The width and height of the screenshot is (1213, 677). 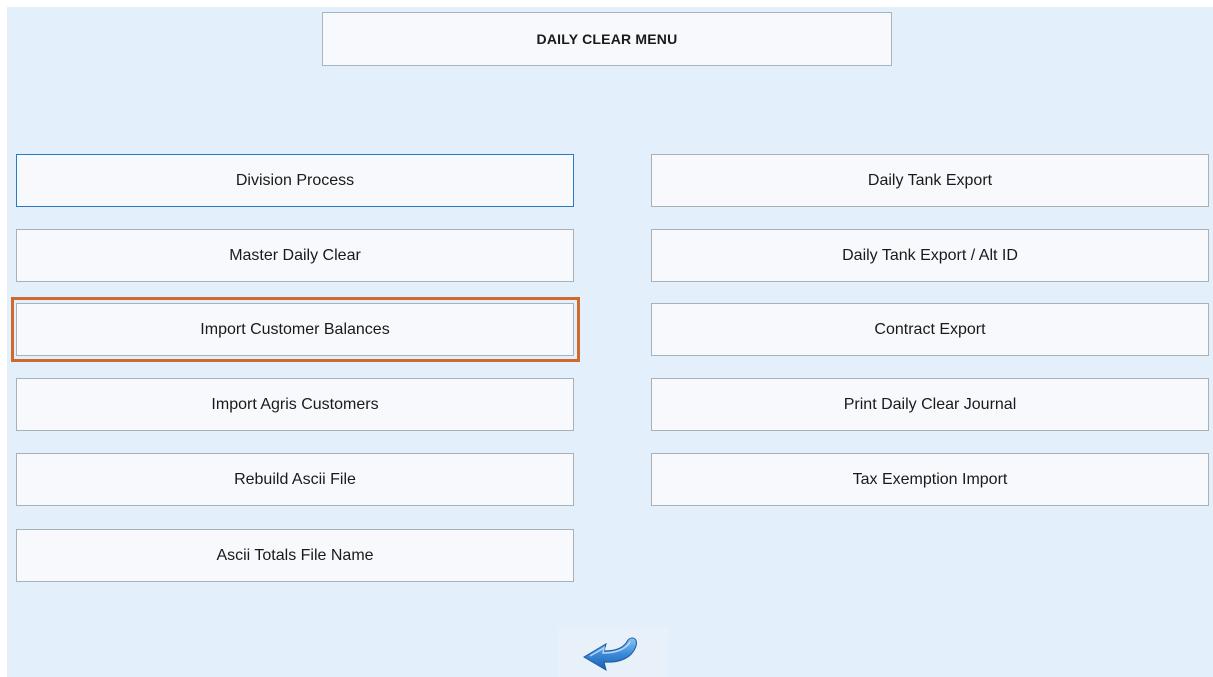 I want to click on daily-tank-export-alt-id-button: Daily Tank Export / Alt ID, so click(x=930, y=255).